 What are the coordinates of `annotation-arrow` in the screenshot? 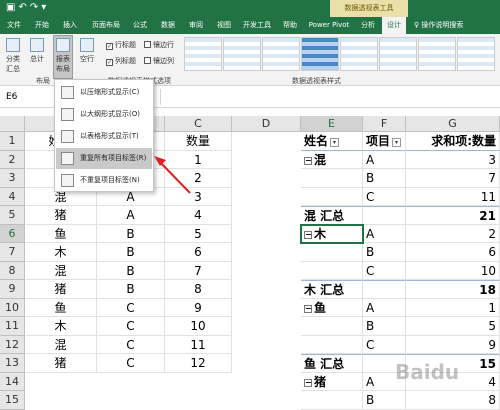 It's located at (172, 175).